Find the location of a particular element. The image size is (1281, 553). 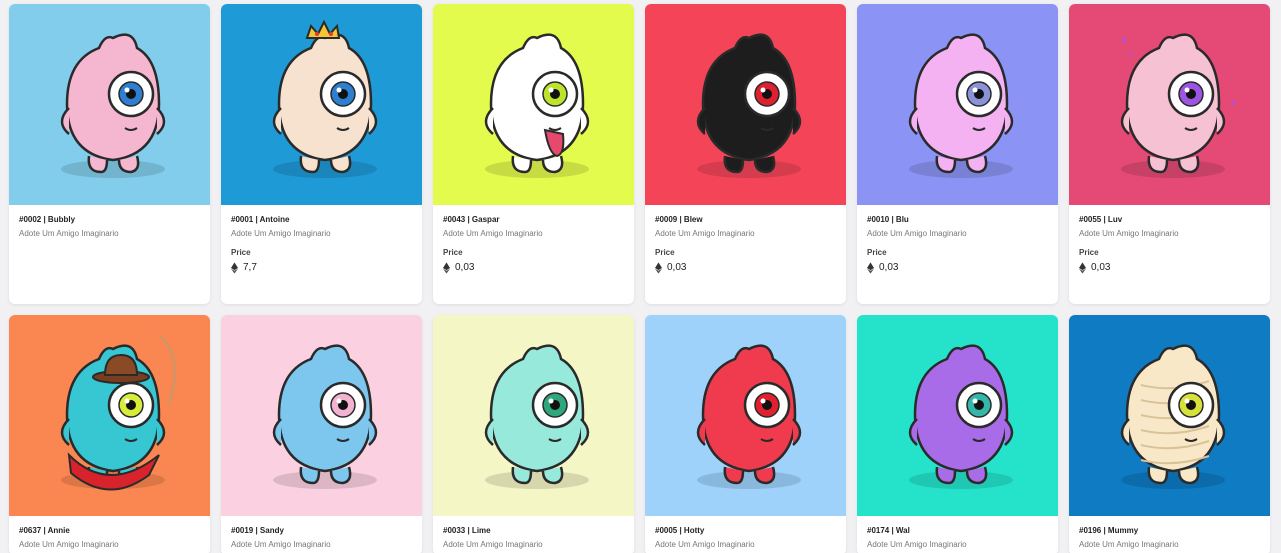

nft-title: #0010 | Blu is located at coordinates (957, 219).